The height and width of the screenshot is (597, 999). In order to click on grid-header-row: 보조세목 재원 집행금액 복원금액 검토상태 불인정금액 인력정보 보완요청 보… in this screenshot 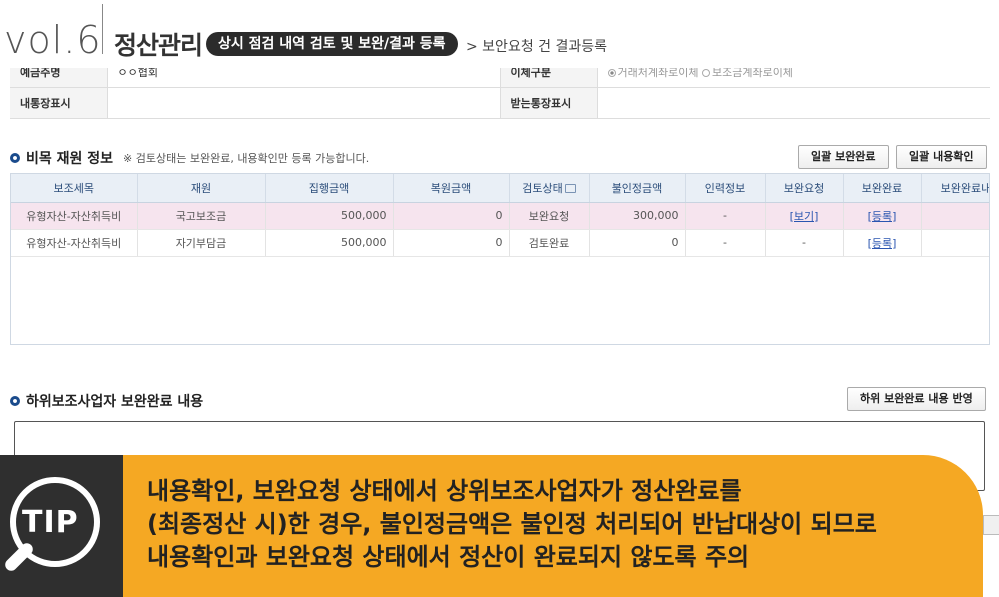, I will do `click(500, 188)`.